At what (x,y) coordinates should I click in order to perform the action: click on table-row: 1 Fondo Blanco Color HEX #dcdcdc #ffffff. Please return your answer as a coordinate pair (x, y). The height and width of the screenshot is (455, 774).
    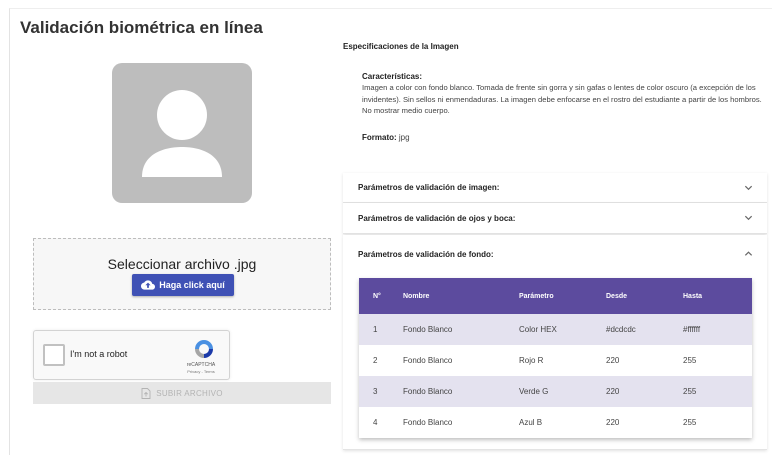
    Looking at the image, I should click on (555, 329).